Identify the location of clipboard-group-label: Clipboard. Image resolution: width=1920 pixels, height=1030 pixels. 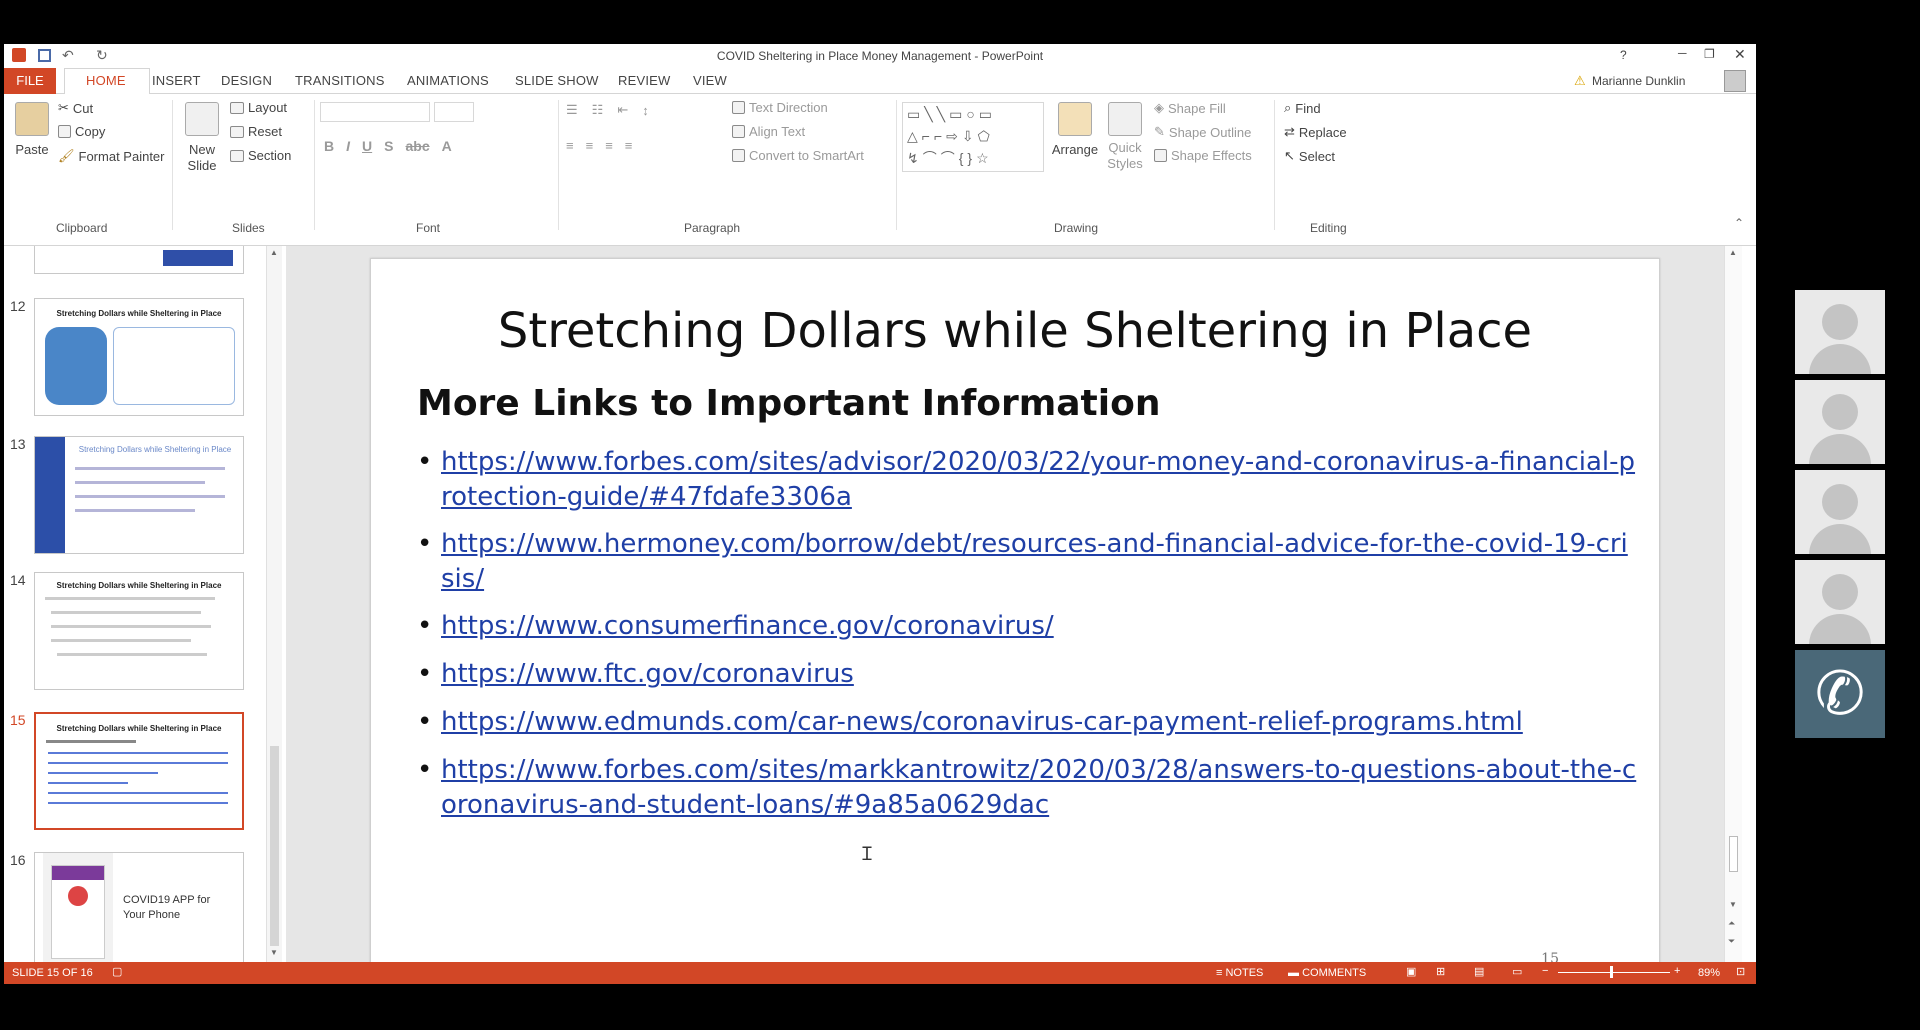
(82, 228).